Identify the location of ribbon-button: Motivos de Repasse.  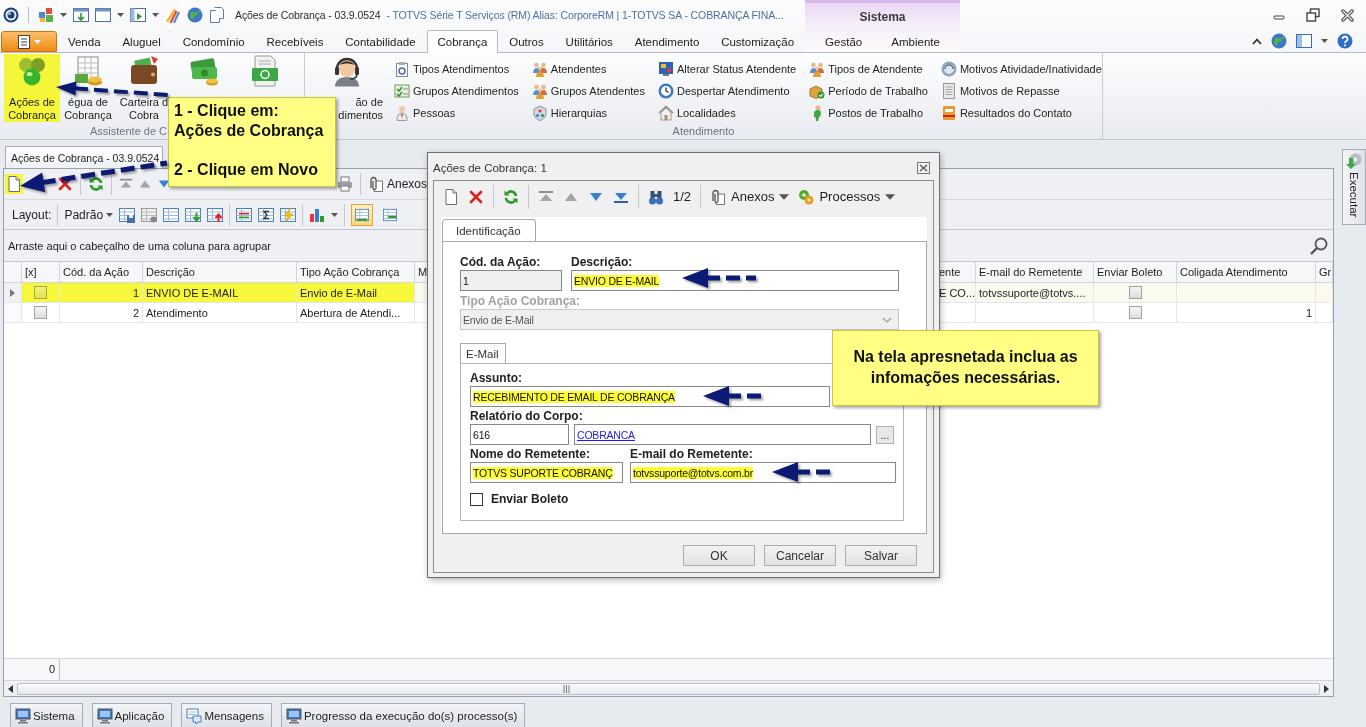
(1021, 91).